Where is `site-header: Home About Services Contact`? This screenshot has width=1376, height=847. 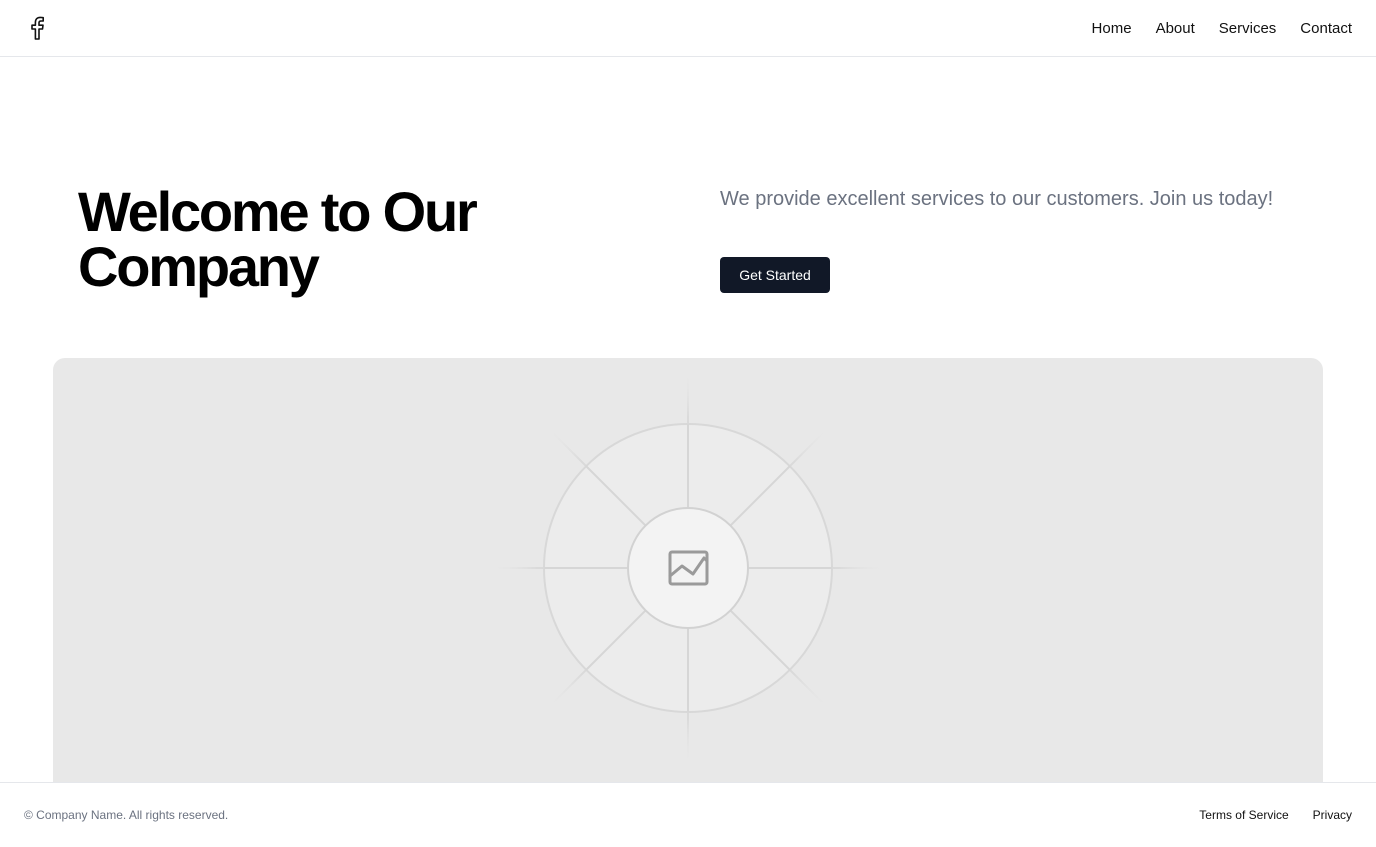
site-header: Home About Services Contact is located at coordinates (688, 28).